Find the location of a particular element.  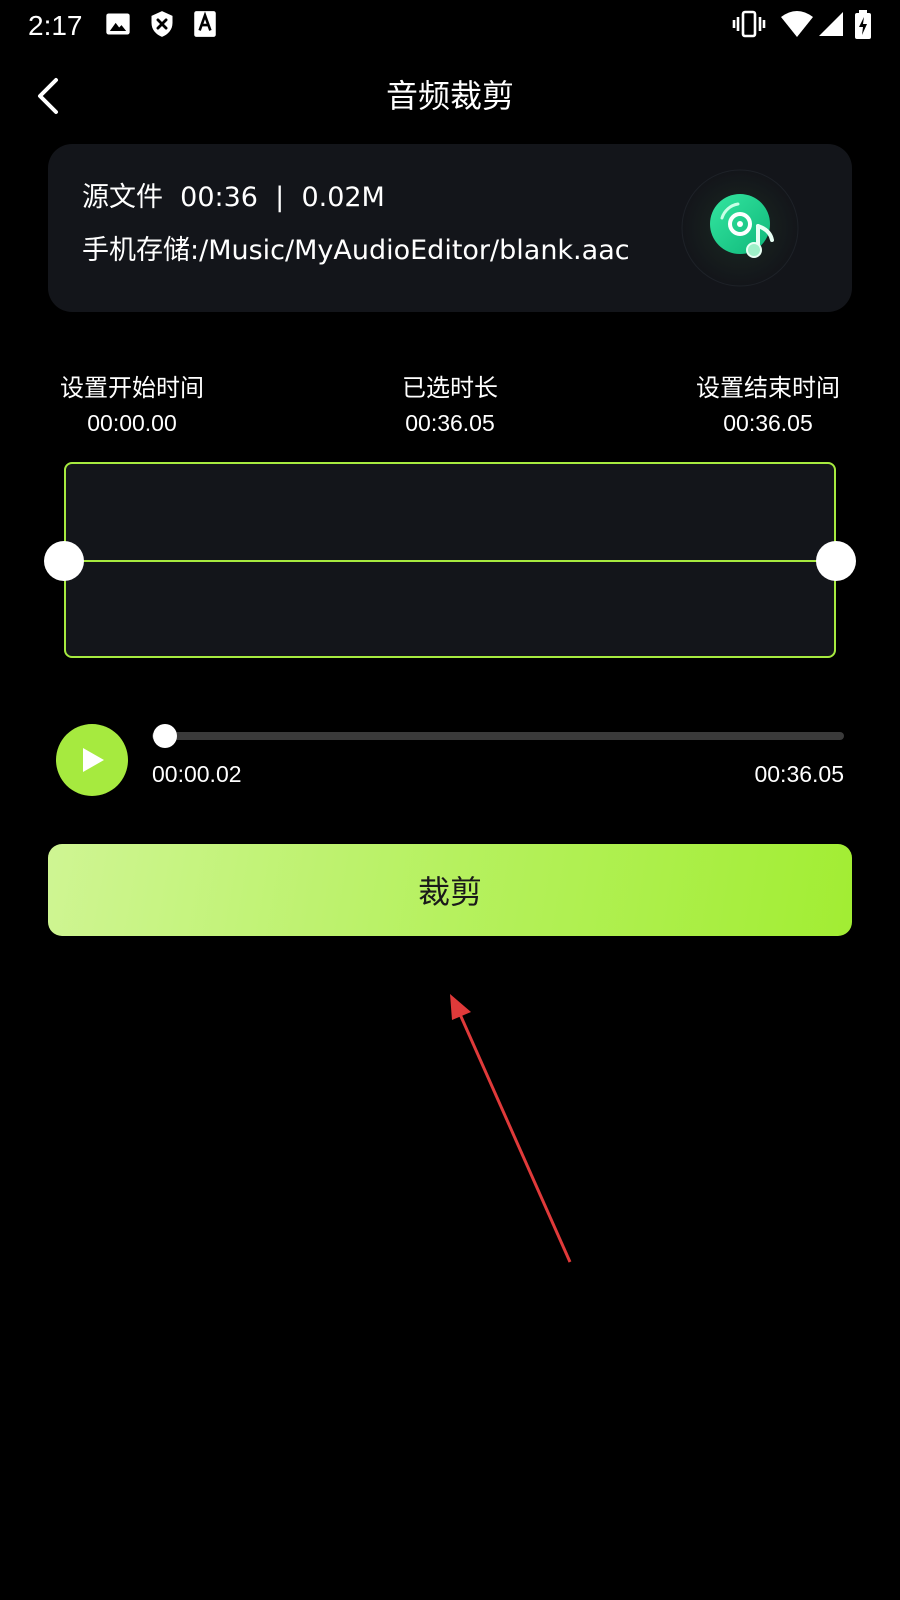

start-trim-handle is located at coordinates (64, 561).